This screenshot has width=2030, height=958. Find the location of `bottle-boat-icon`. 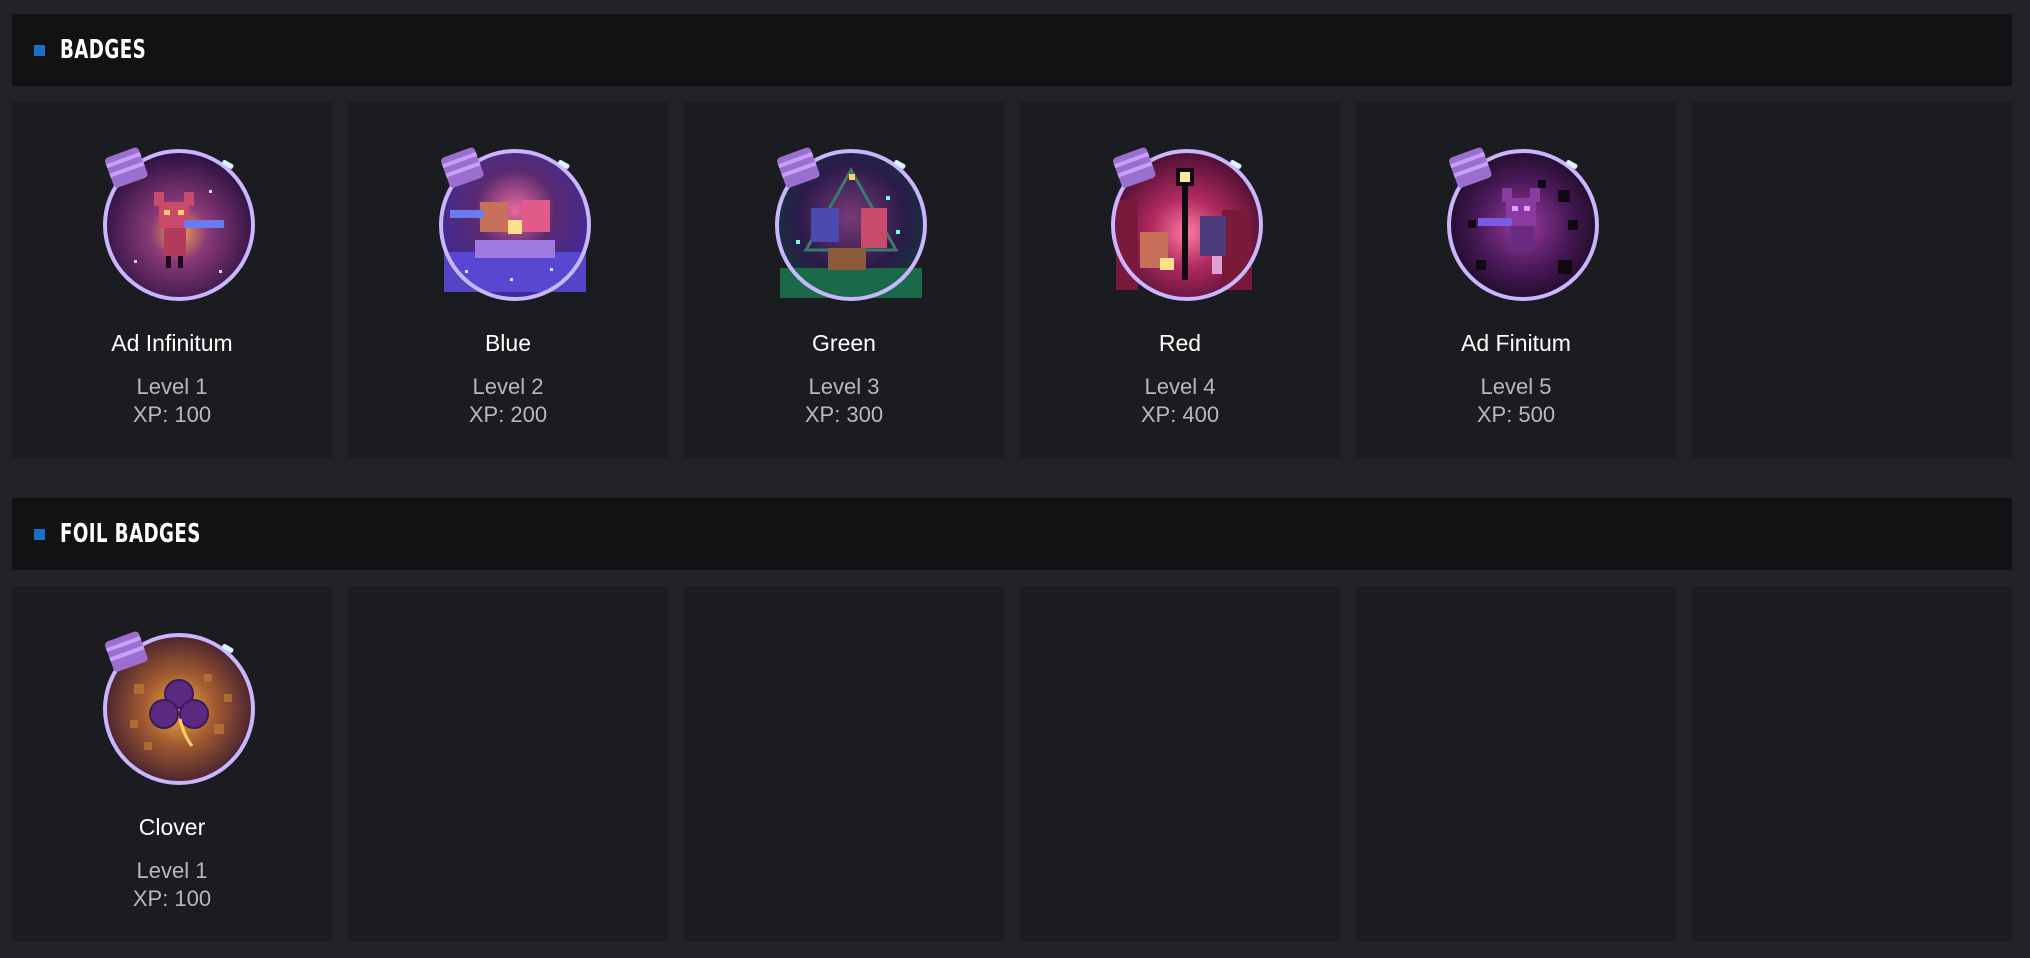

bottle-boat-icon is located at coordinates (515, 224).